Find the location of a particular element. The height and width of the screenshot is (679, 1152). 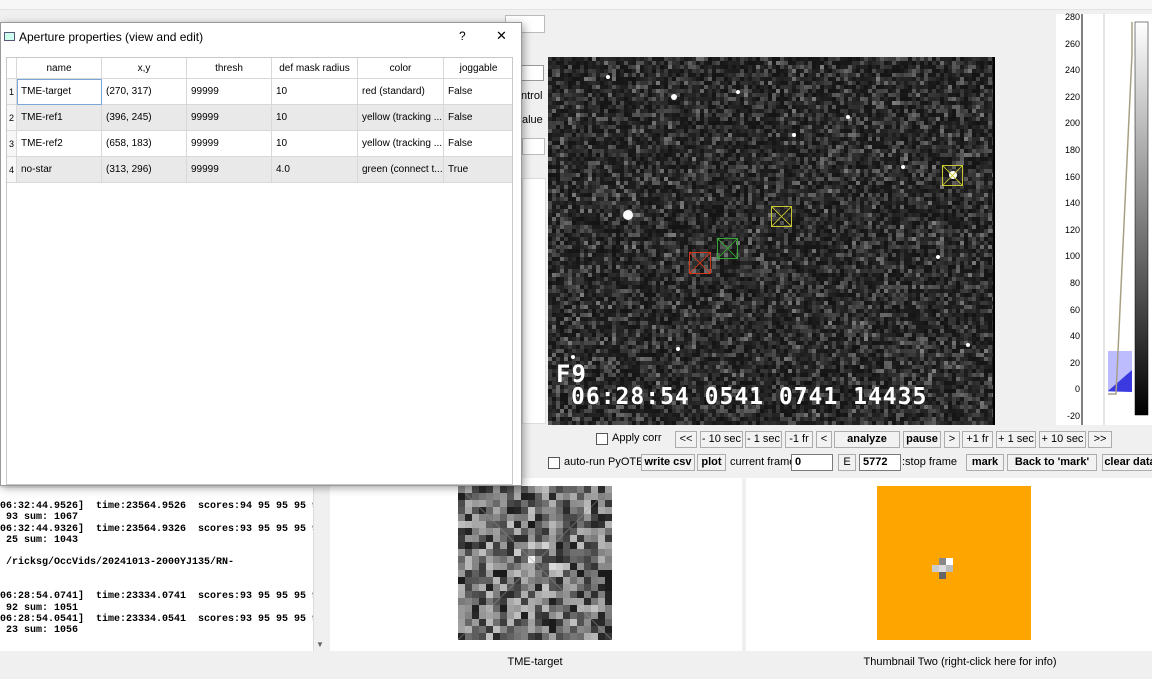

column-header: thresh is located at coordinates (229, 68).